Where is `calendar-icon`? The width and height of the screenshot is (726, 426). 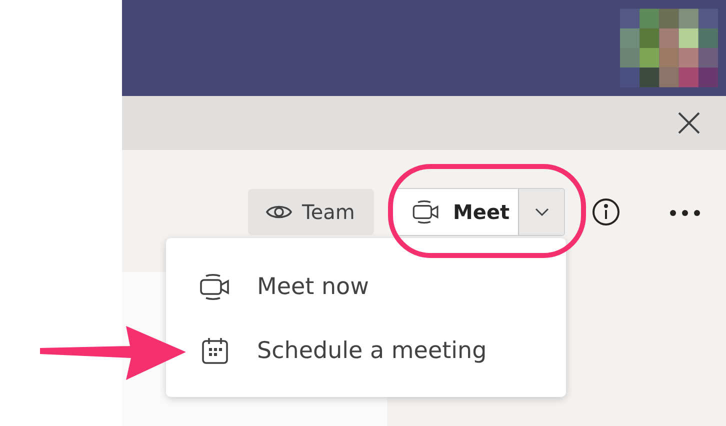 calendar-icon is located at coordinates (215, 351).